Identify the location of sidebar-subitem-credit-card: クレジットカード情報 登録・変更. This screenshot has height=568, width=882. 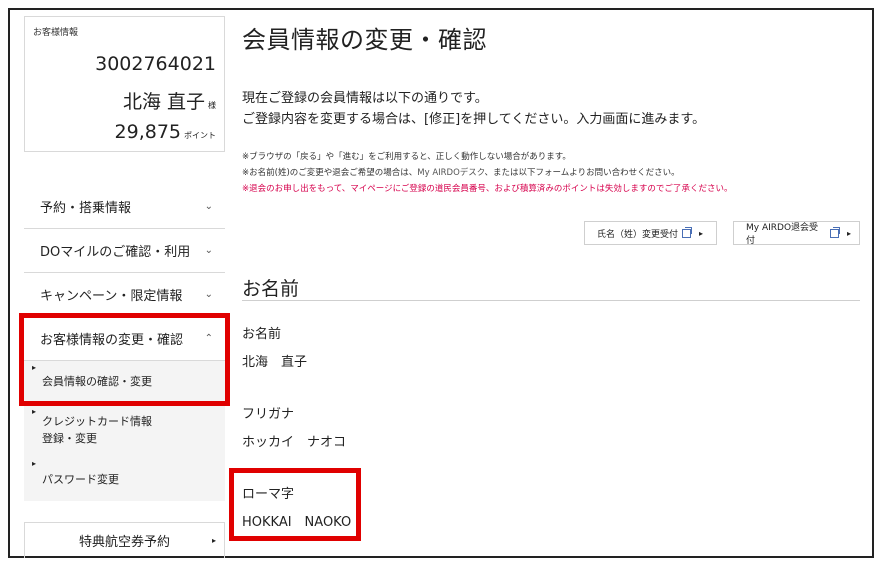
(124, 429).